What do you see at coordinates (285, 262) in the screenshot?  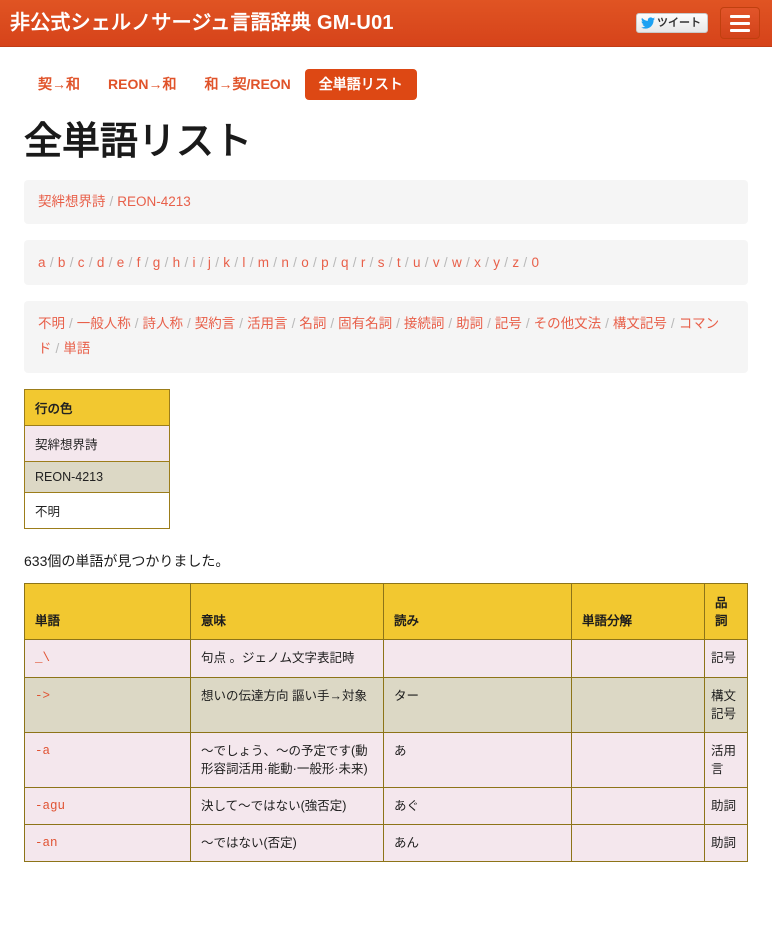 I see `letter-link-14: n` at bounding box center [285, 262].